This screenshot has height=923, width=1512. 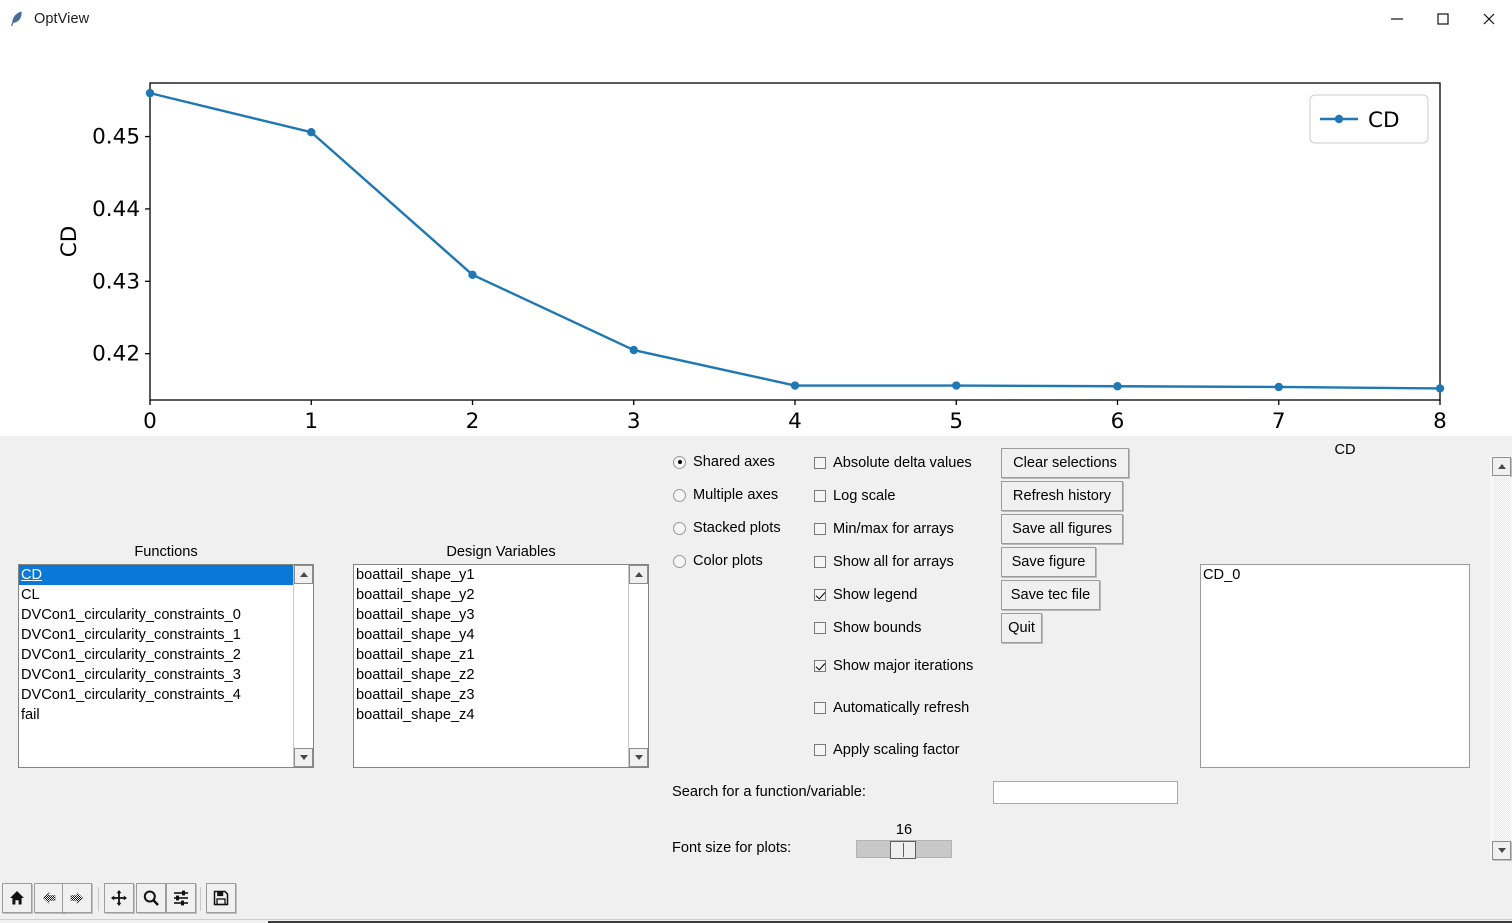 What do you see at coordinates (1050, 595) in the screenshot?
I see `save-tec-file-button: Save tec file` at bounding box center [1050, 595].